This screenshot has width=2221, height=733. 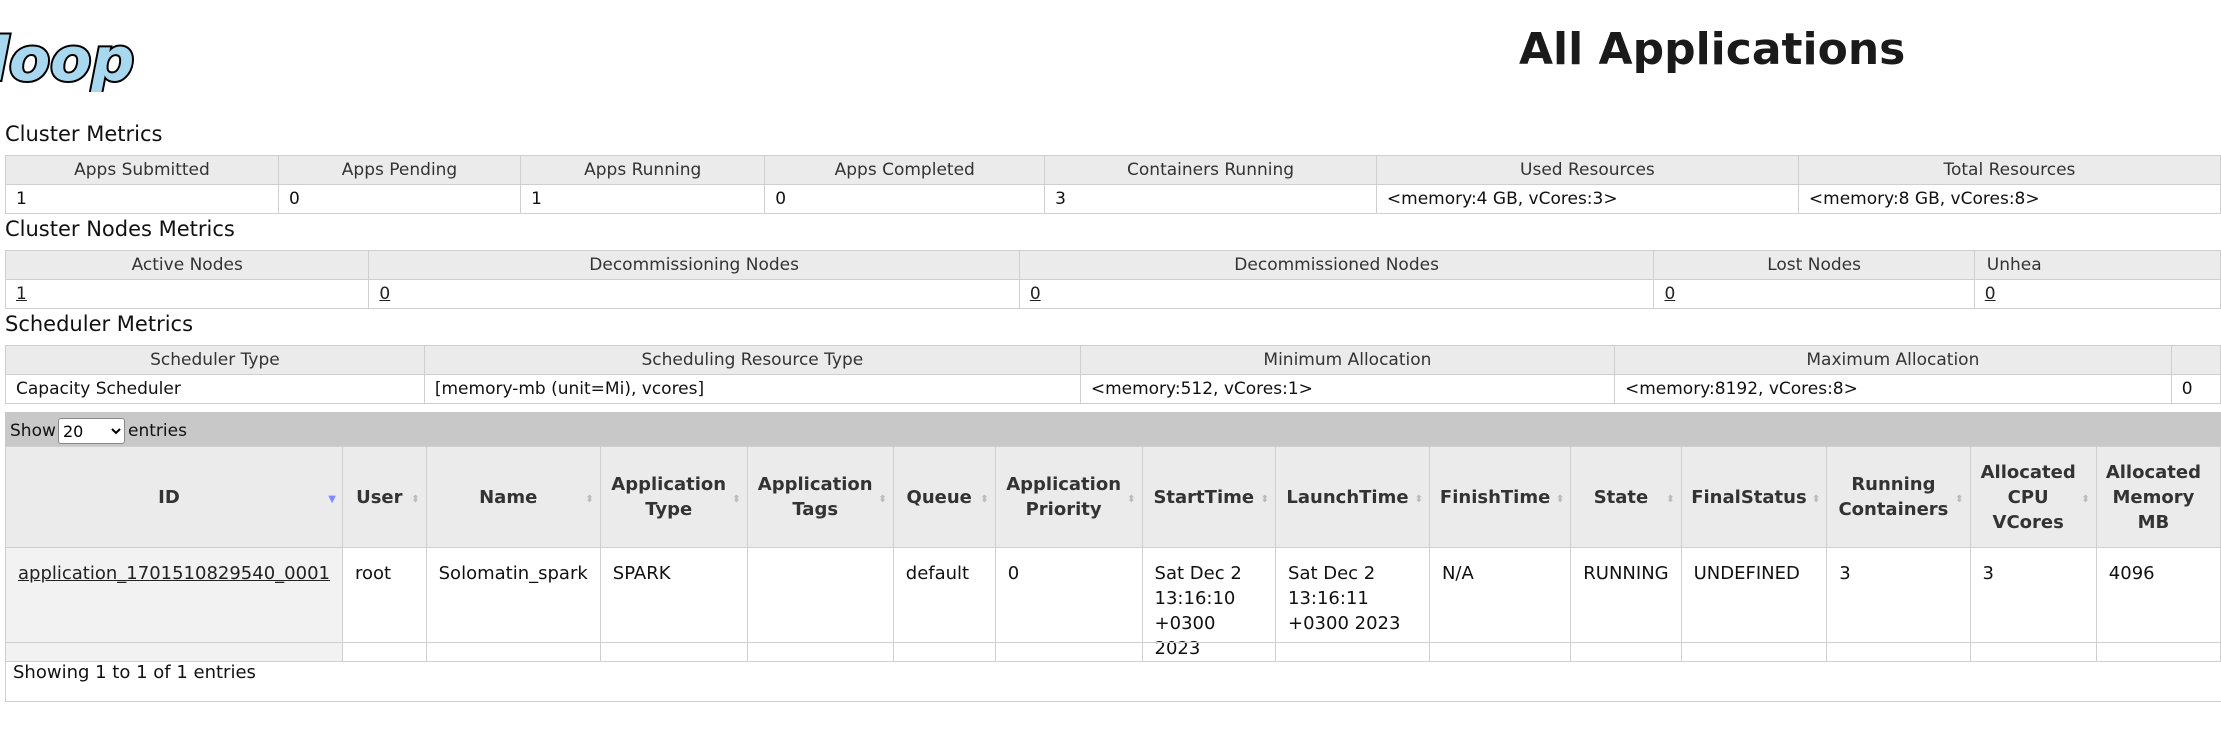 I want to click on entries-per-page-select: 20, so click(x=91, y=431).